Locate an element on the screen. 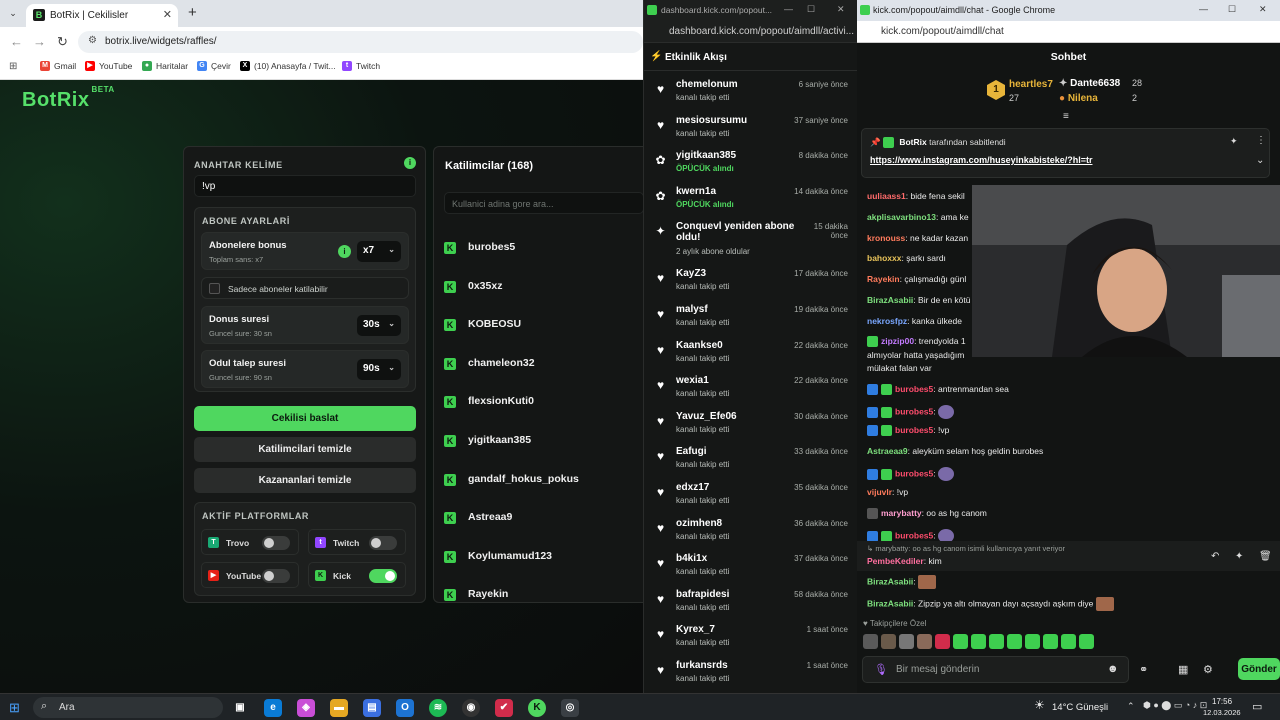 This screenshot has height=720, width=1280. chat-user: bahoxxx is located at coordinates (884, 258).